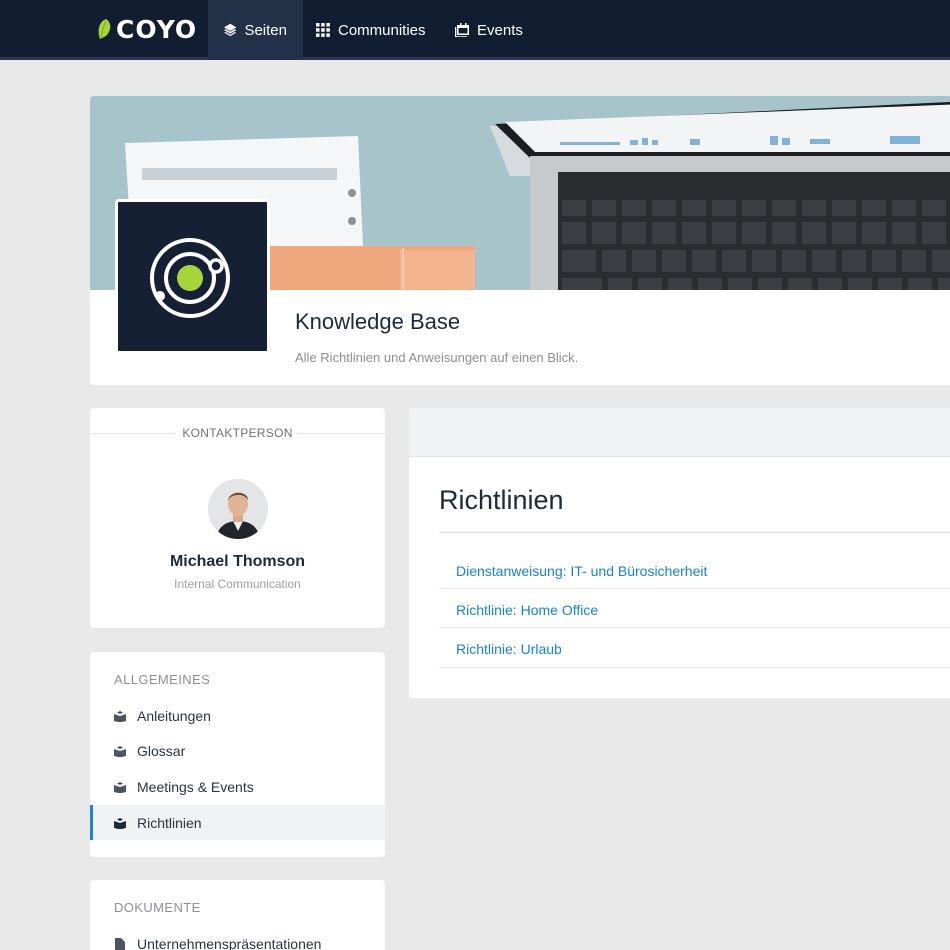 The width and height of the screenshot is (950, 950). What do you see at coordinates (195, 786) in the screenshot?
I see `nav-link-label: Meetings & Events` at bounding box center [195, 786].